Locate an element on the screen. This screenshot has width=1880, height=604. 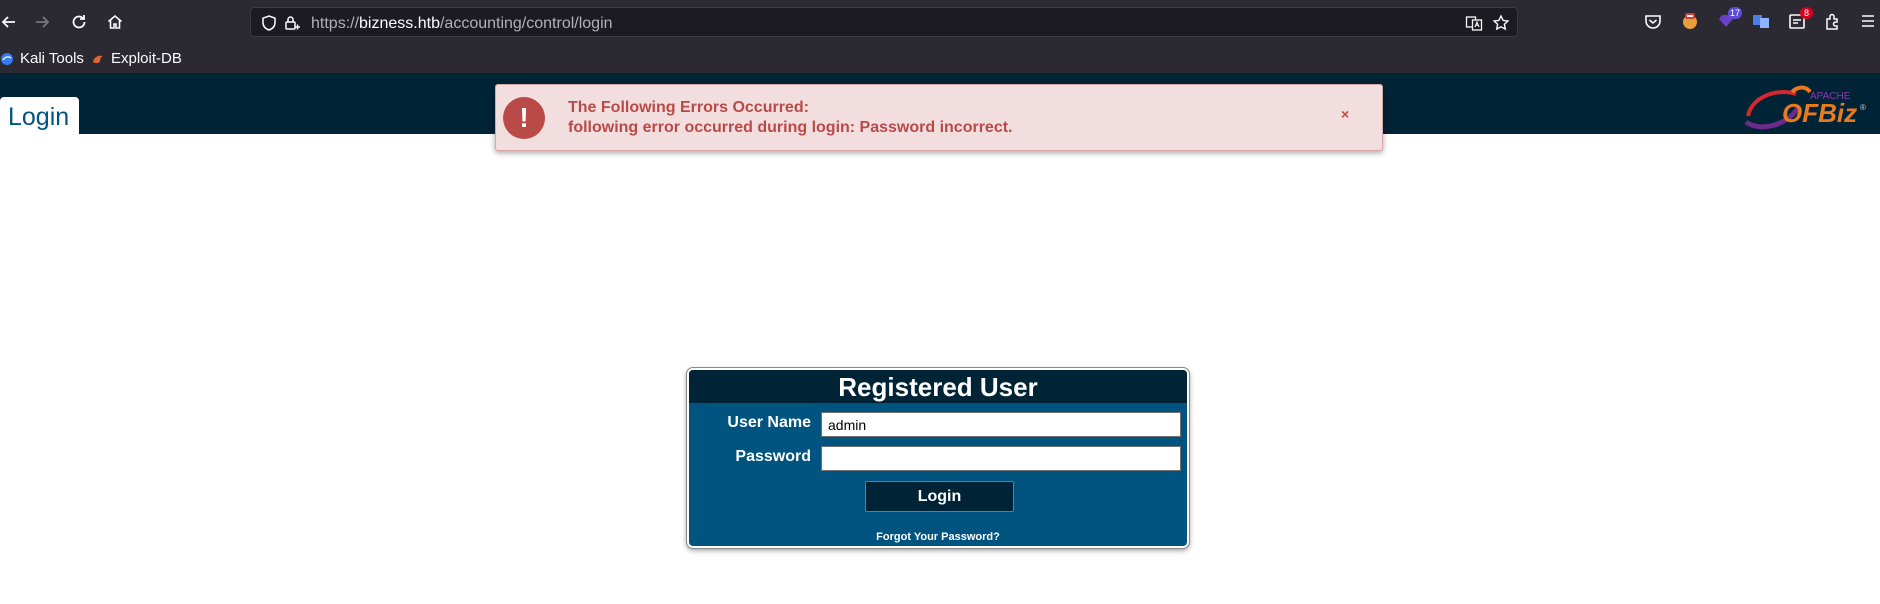
reload-icon is located at coordinates (79, 22).